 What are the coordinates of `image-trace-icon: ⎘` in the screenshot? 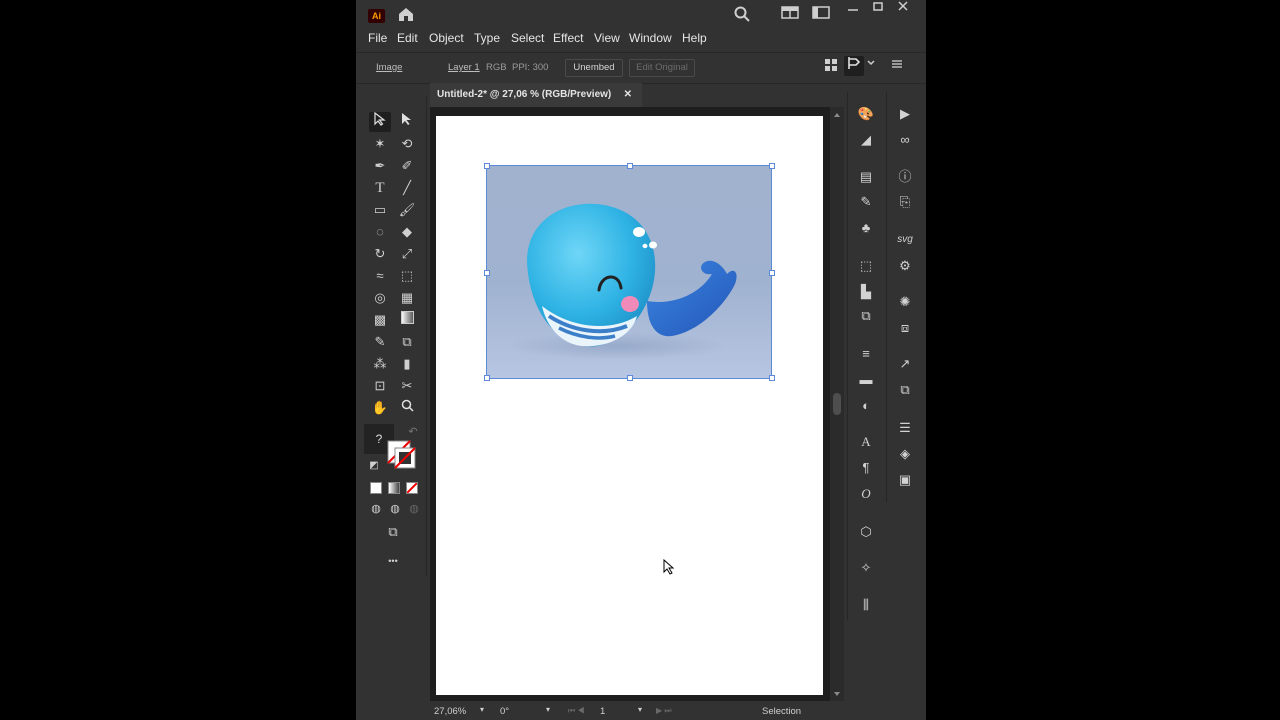 It's located at (905, 202).